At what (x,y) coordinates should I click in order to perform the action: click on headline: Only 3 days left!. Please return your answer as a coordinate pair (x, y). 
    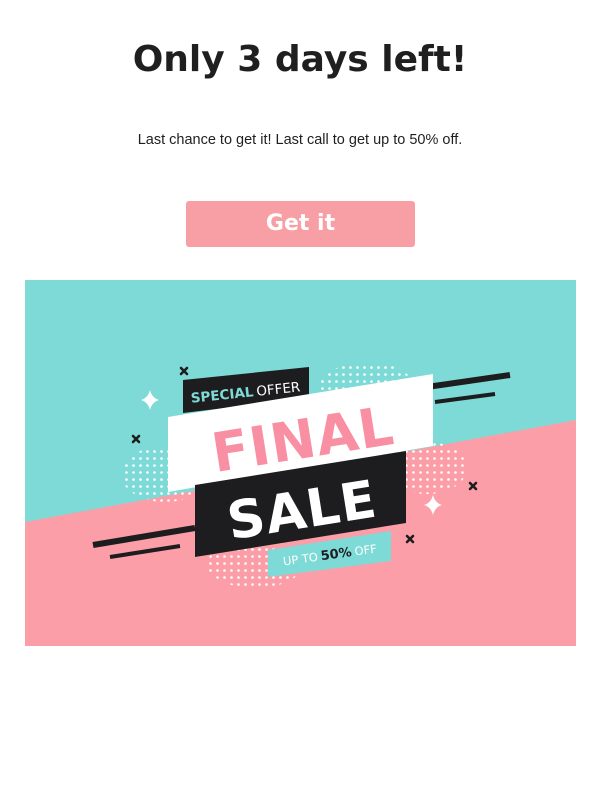
    Looking at the image, I should click on (300, 59).